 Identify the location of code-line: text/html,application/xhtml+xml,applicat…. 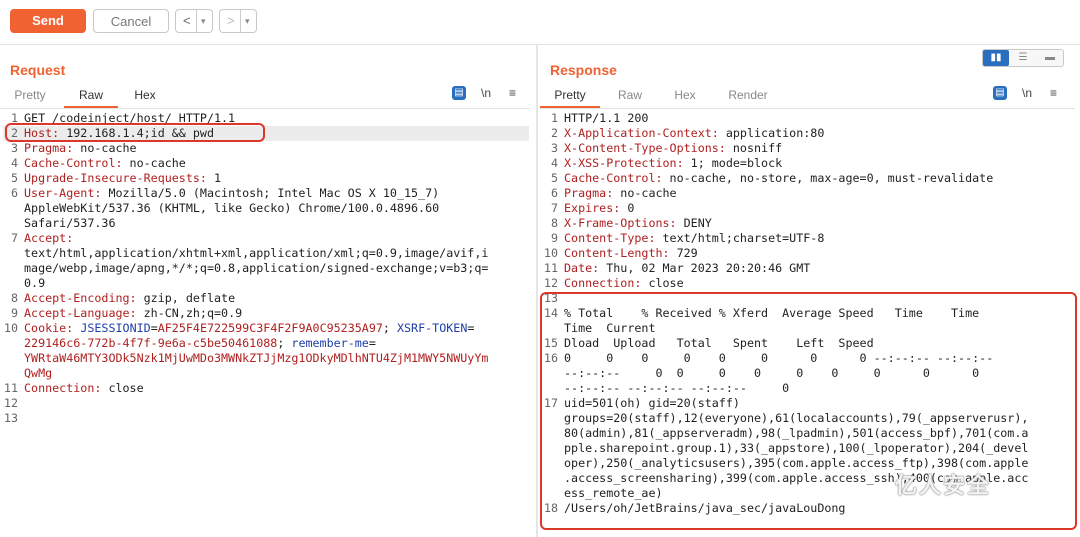
(266, 253).